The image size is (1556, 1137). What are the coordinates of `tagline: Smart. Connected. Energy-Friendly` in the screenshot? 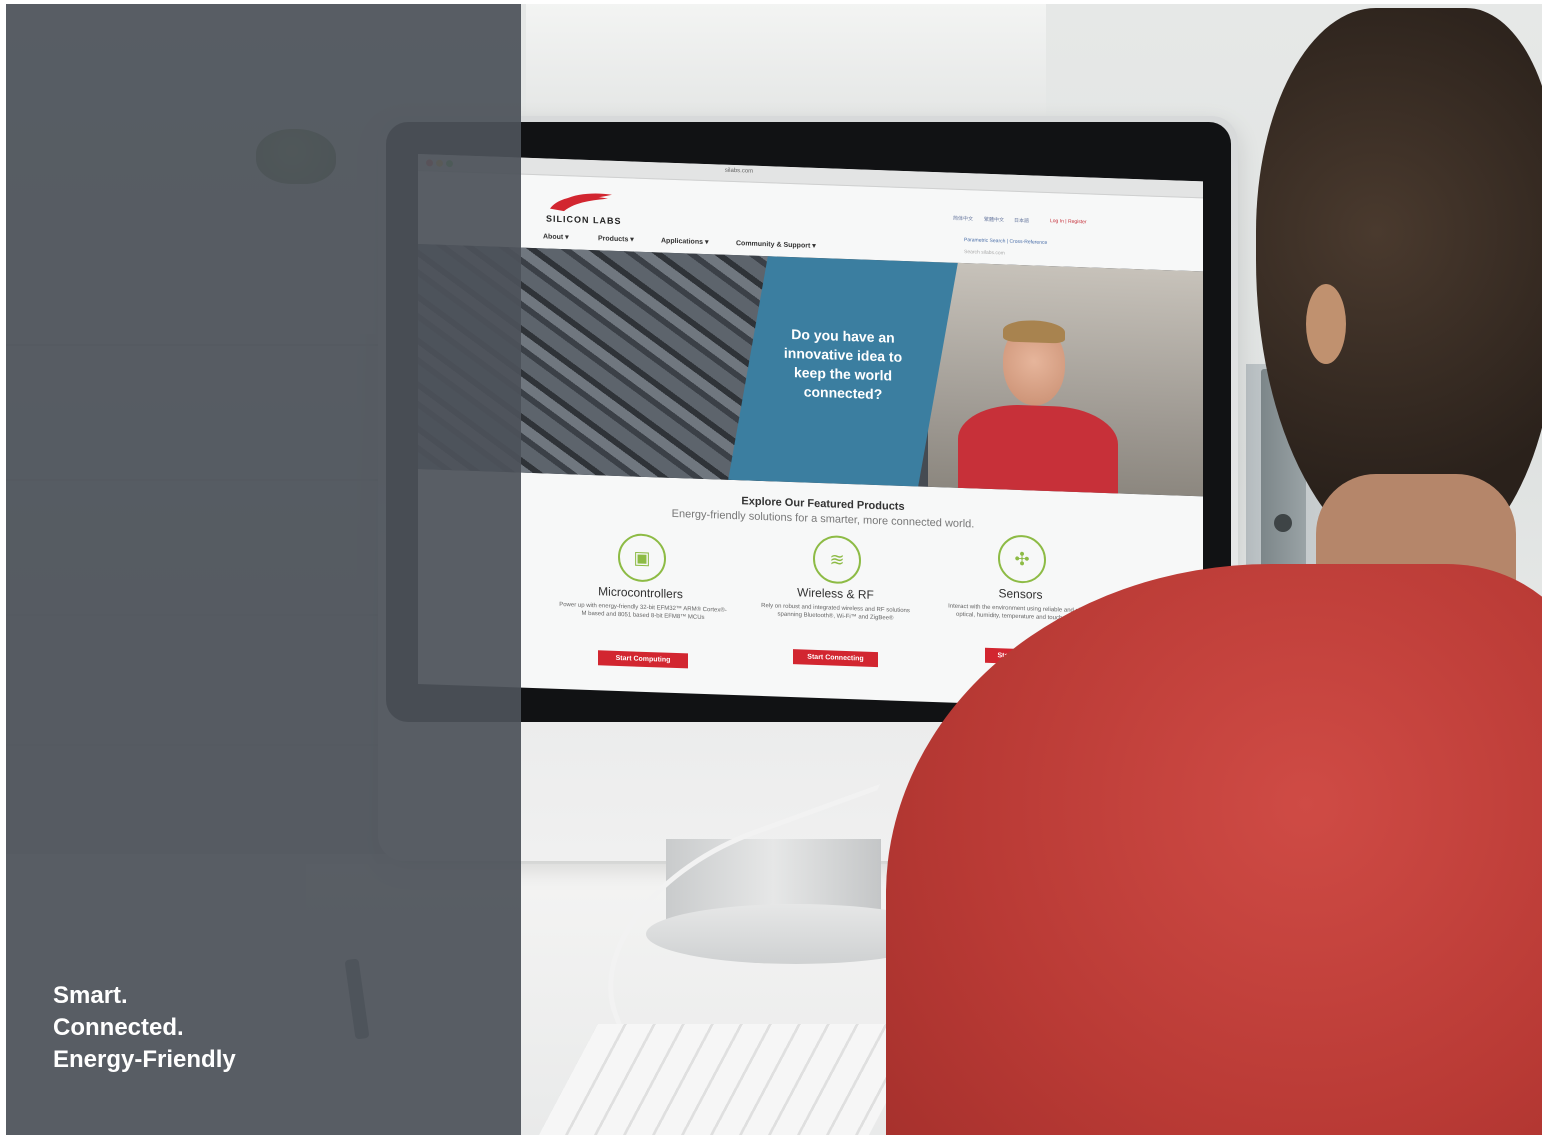 It's located at (263, 1028).